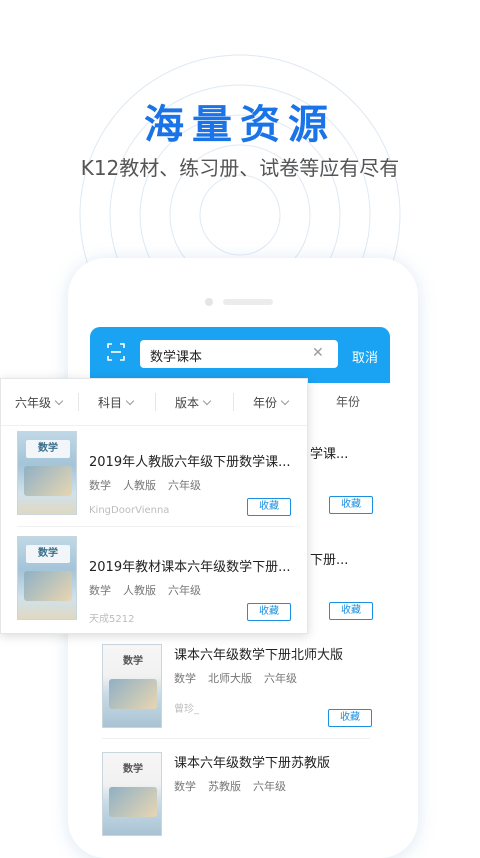 The image size is (480, 858). What do you see at coordinates (235, 678) in the screenshot?
I see `book-tags: 数学 北师大版 六年级` at bounding box center [235, 678].